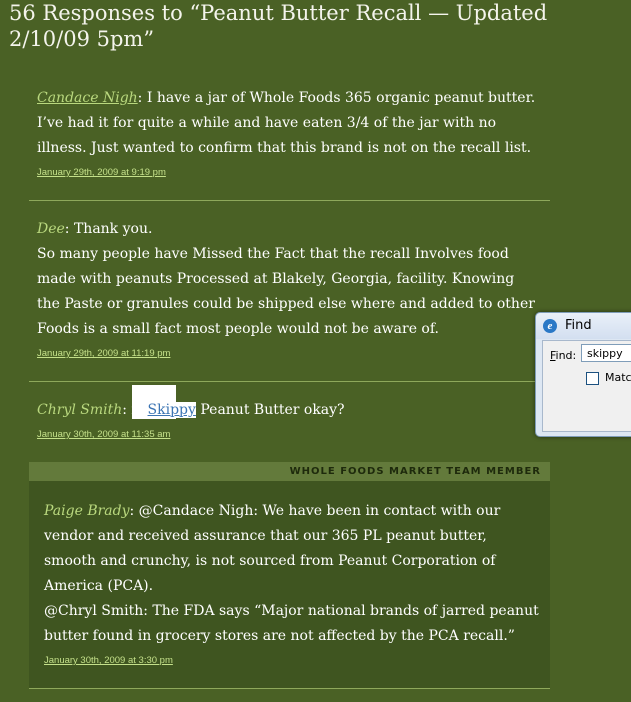 The image size is (631, 702). What do you see at coordinates (586, 386) in the screenshot?
I see `find-dialog-body: Find: skippy Match` at bounding box center [586, 386].